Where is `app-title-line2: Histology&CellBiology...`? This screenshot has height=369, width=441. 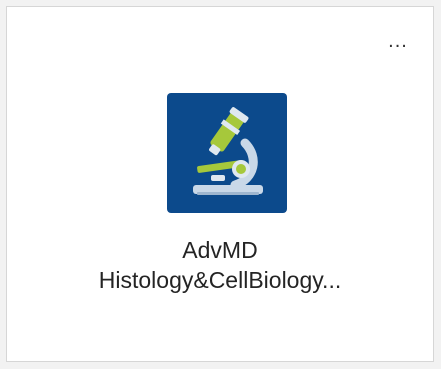 app-title-line2: Histology&CellBiology... is located at coordinates (220, 280).